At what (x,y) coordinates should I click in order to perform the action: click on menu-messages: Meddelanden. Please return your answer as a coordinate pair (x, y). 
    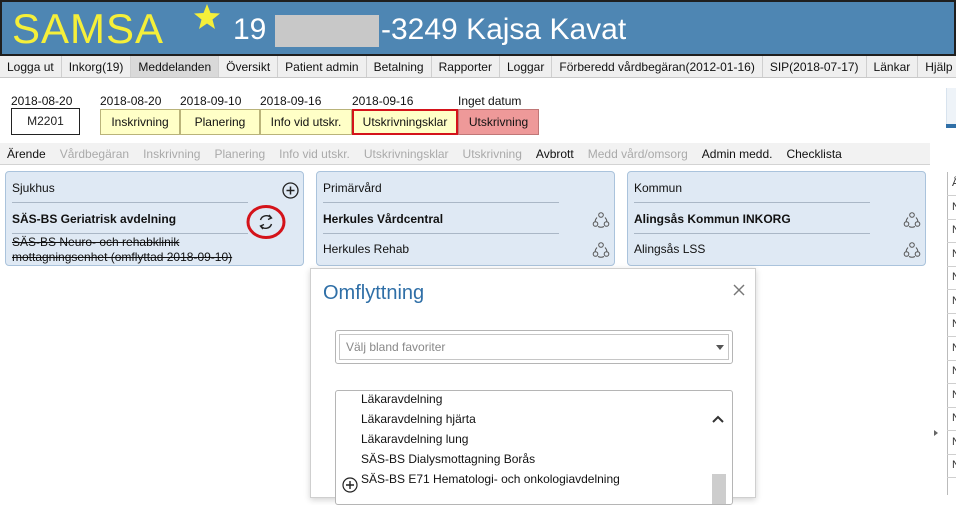
    Looking at the image, I should click on (175, 66).